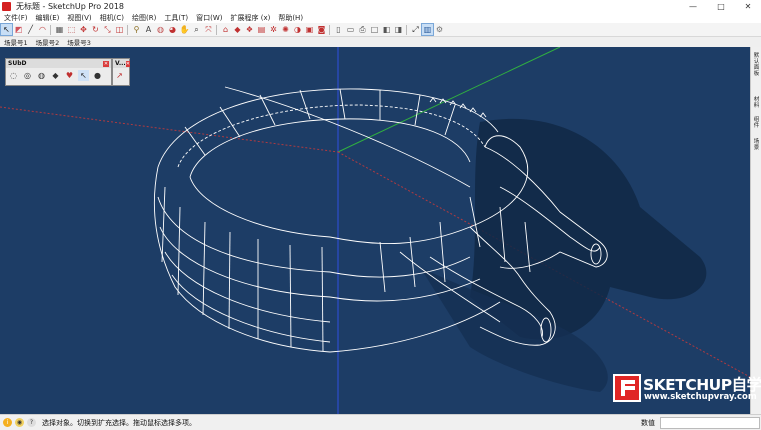  What do you see at coordinates (710, 423) in the screenshot?
I see `measurements-input` at bounding box center [710, 423].